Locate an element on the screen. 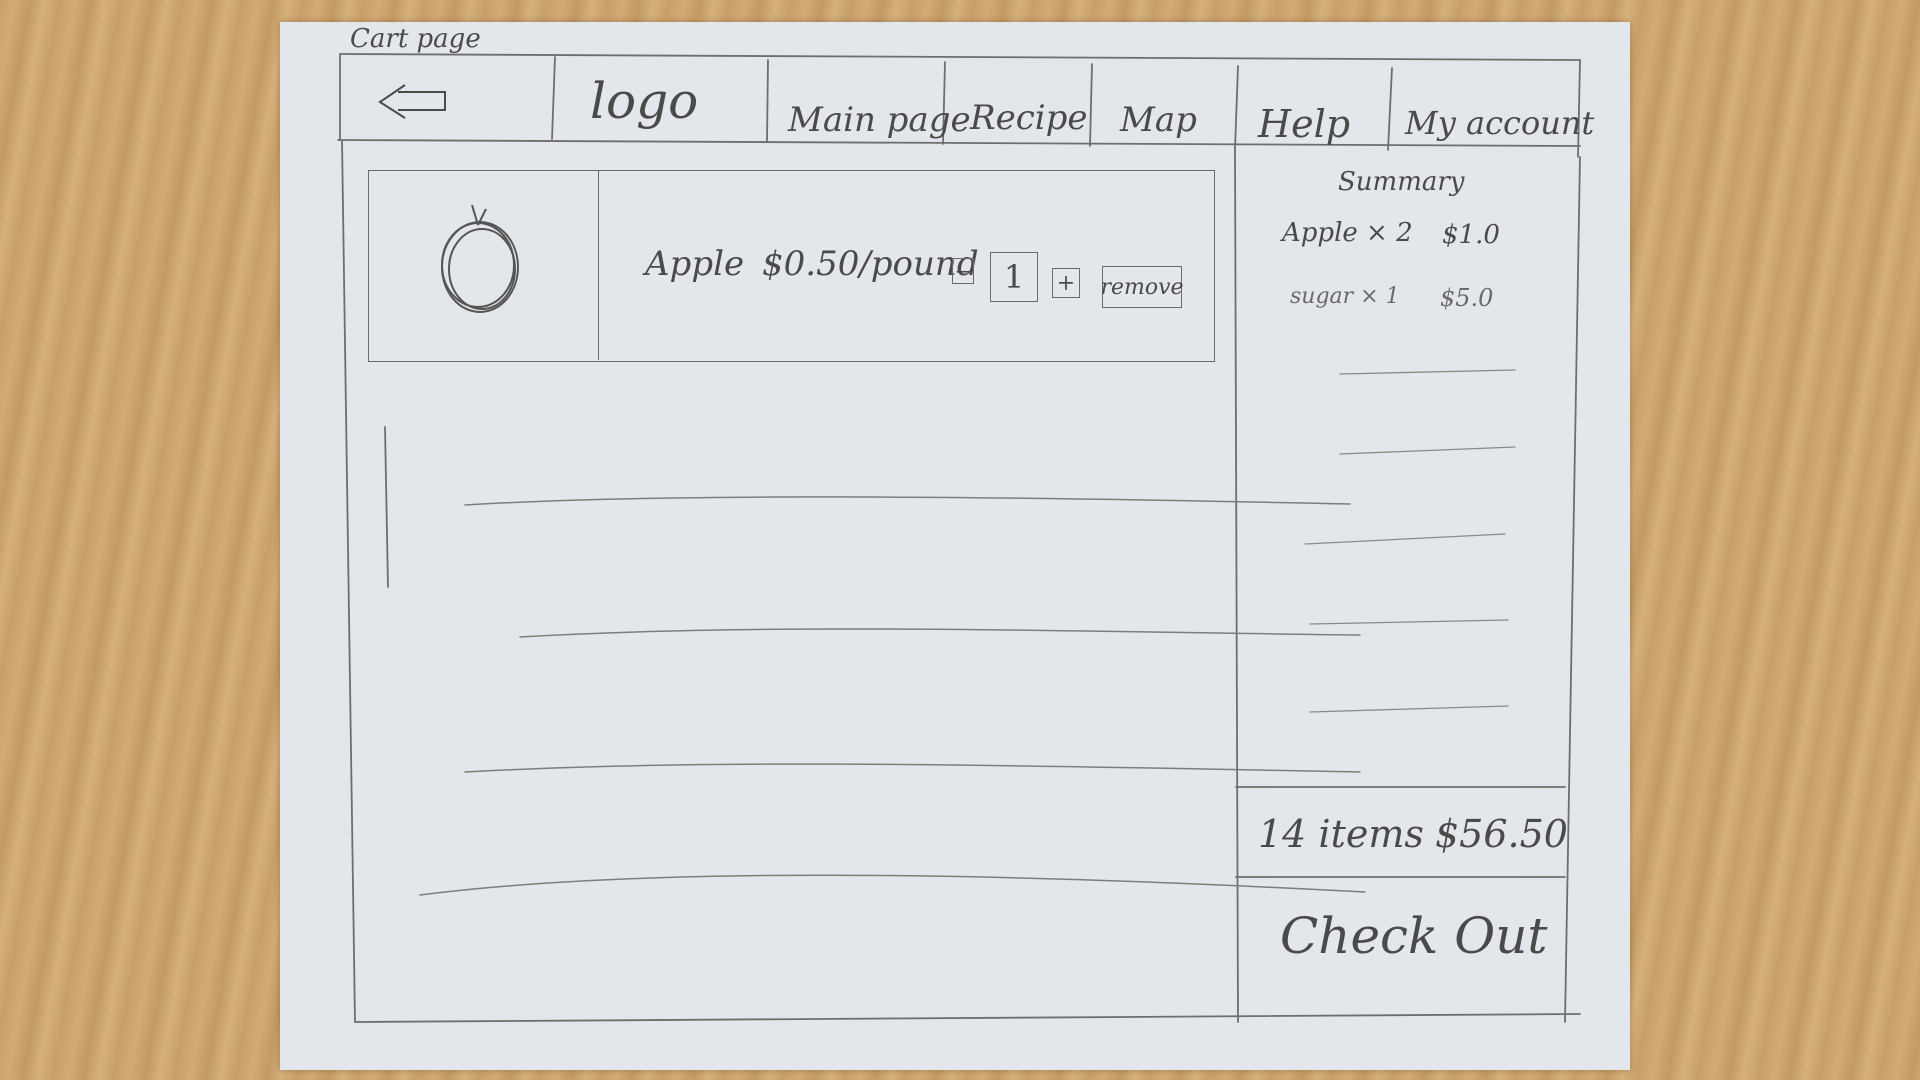 This screenshot has height=1080, width=1920. logo: logo is located at coordinates (644, 101).